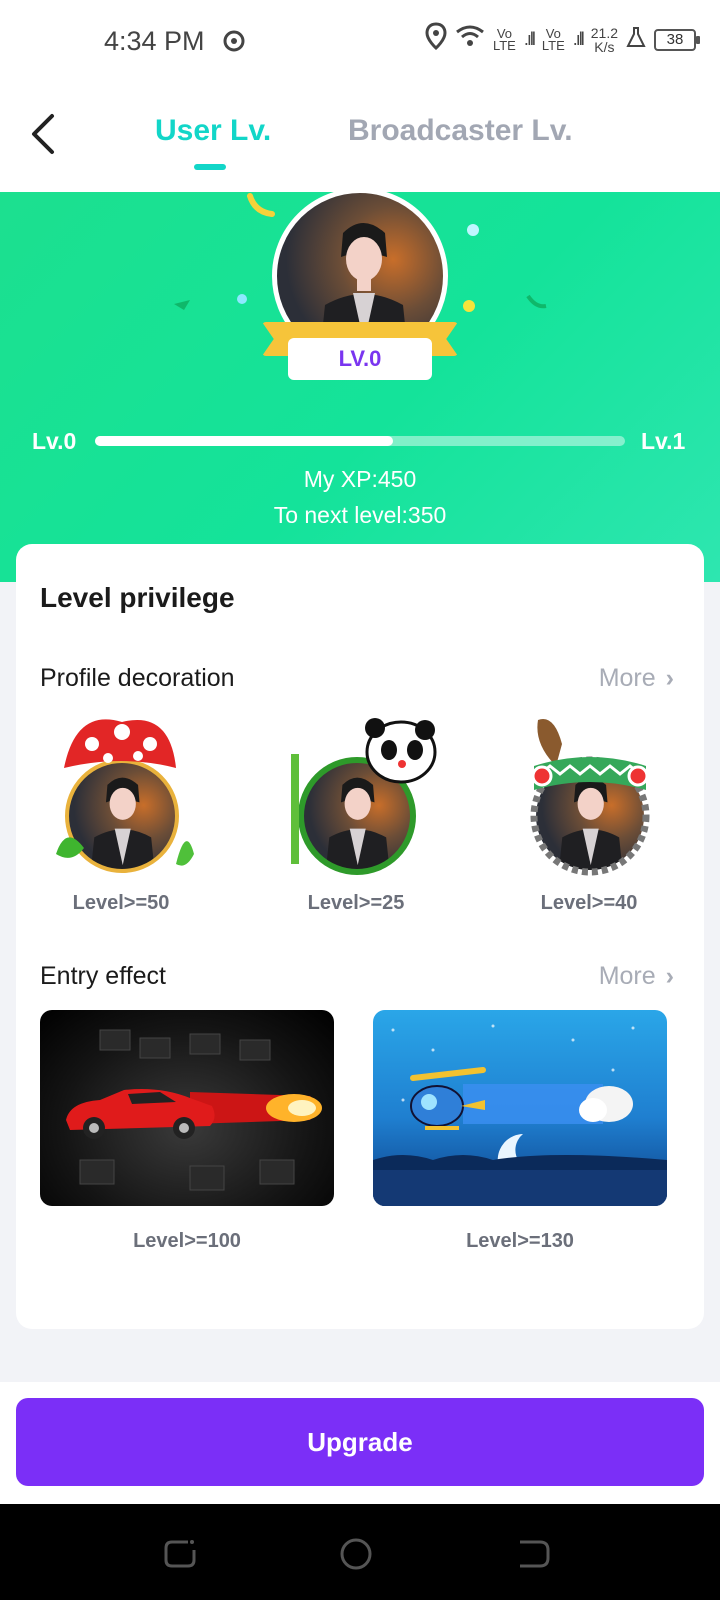  Describe the element at coordinates (244, 441) in the screenshot. I see `xp-progress-fill` at that location.